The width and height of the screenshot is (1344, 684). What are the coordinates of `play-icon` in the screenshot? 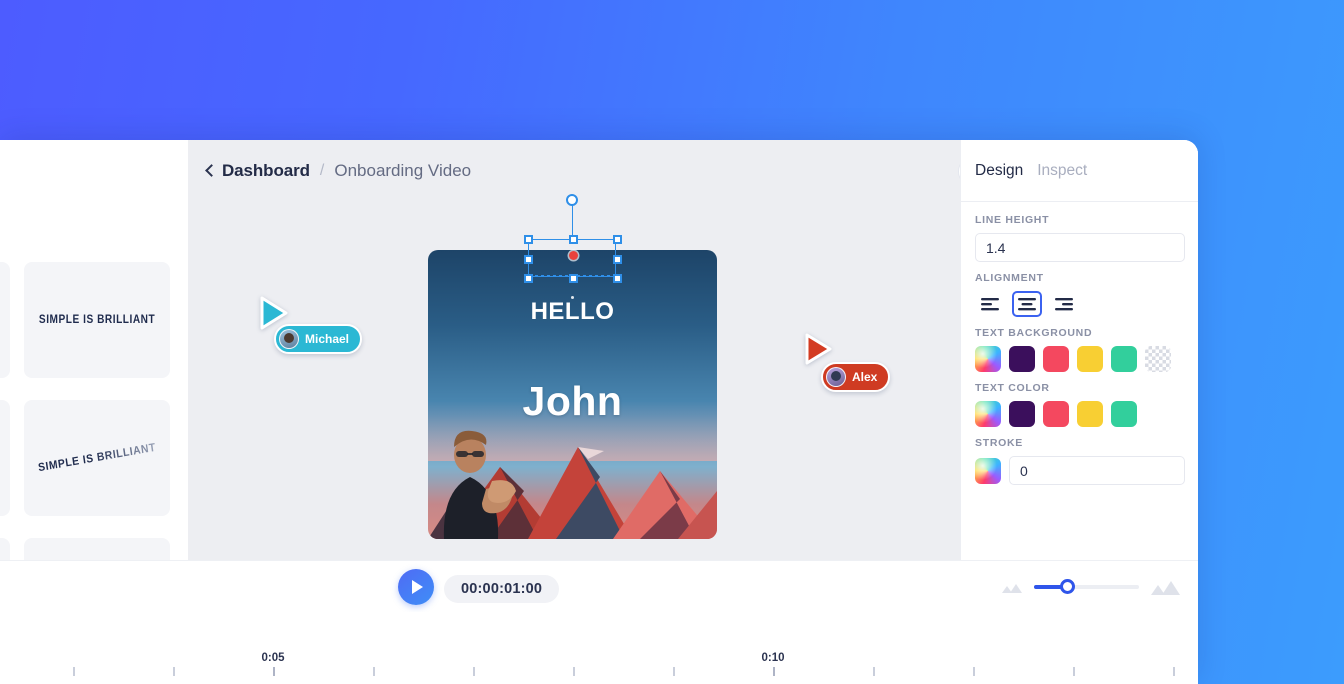 It's located at (417, 587).